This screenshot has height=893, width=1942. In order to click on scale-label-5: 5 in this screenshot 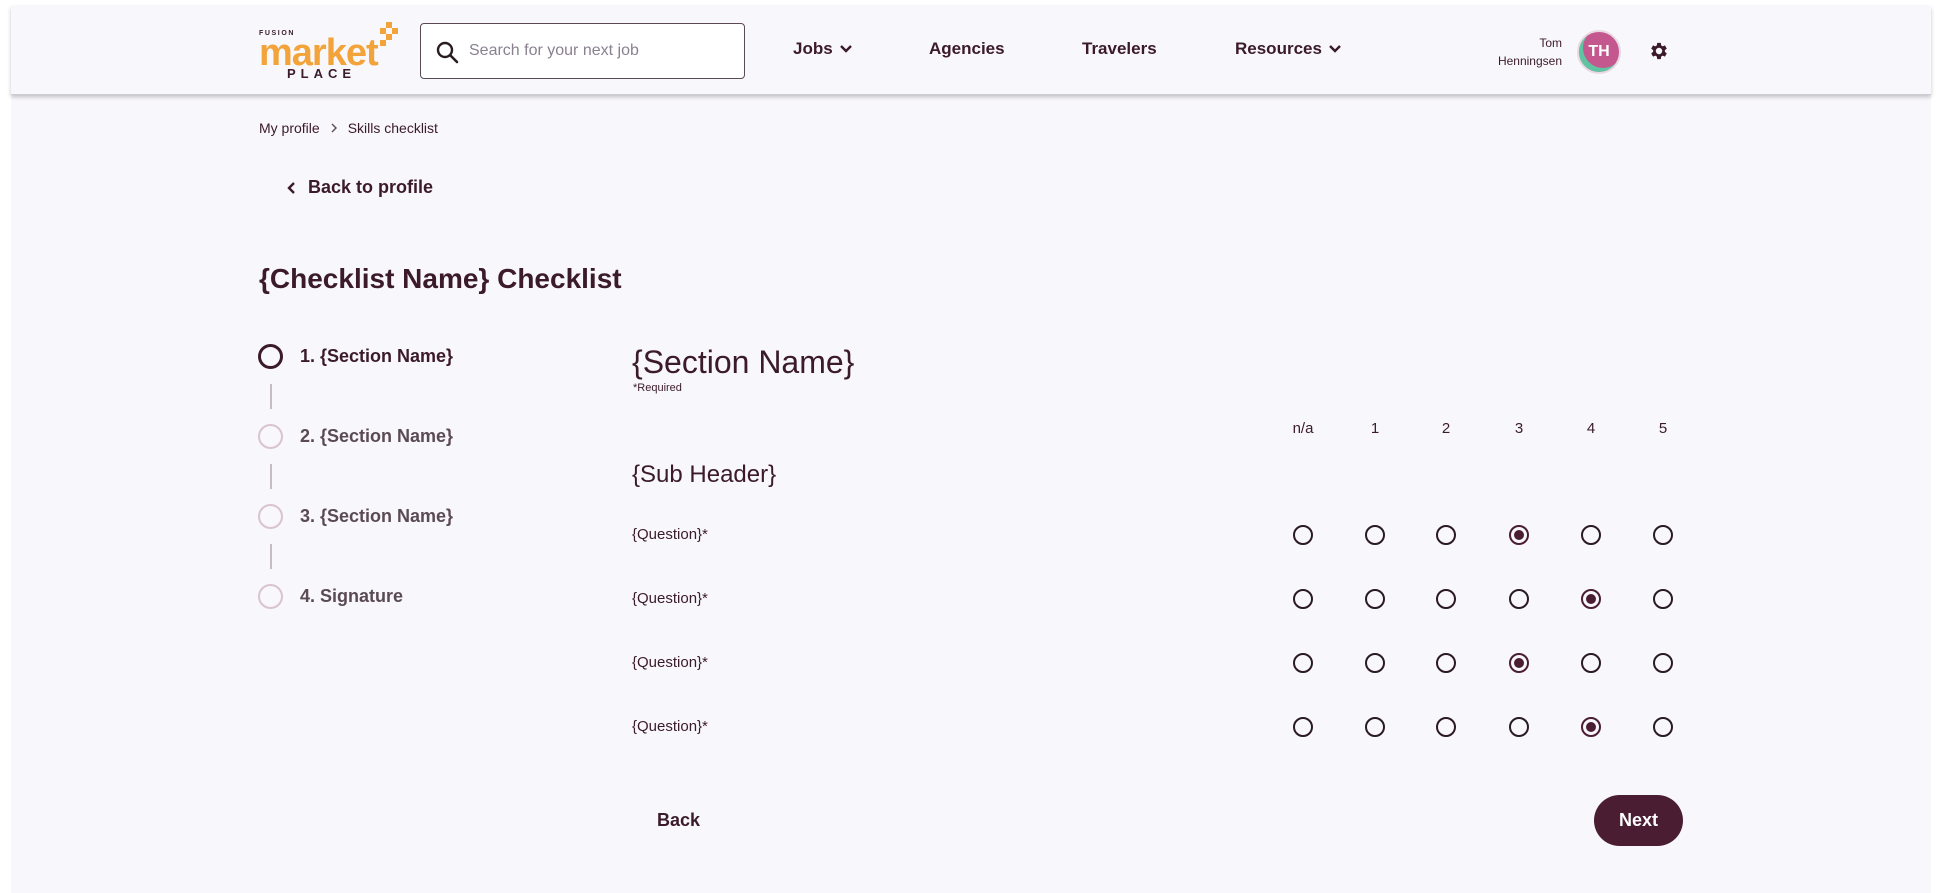, I will do `click(1663, 428)`.